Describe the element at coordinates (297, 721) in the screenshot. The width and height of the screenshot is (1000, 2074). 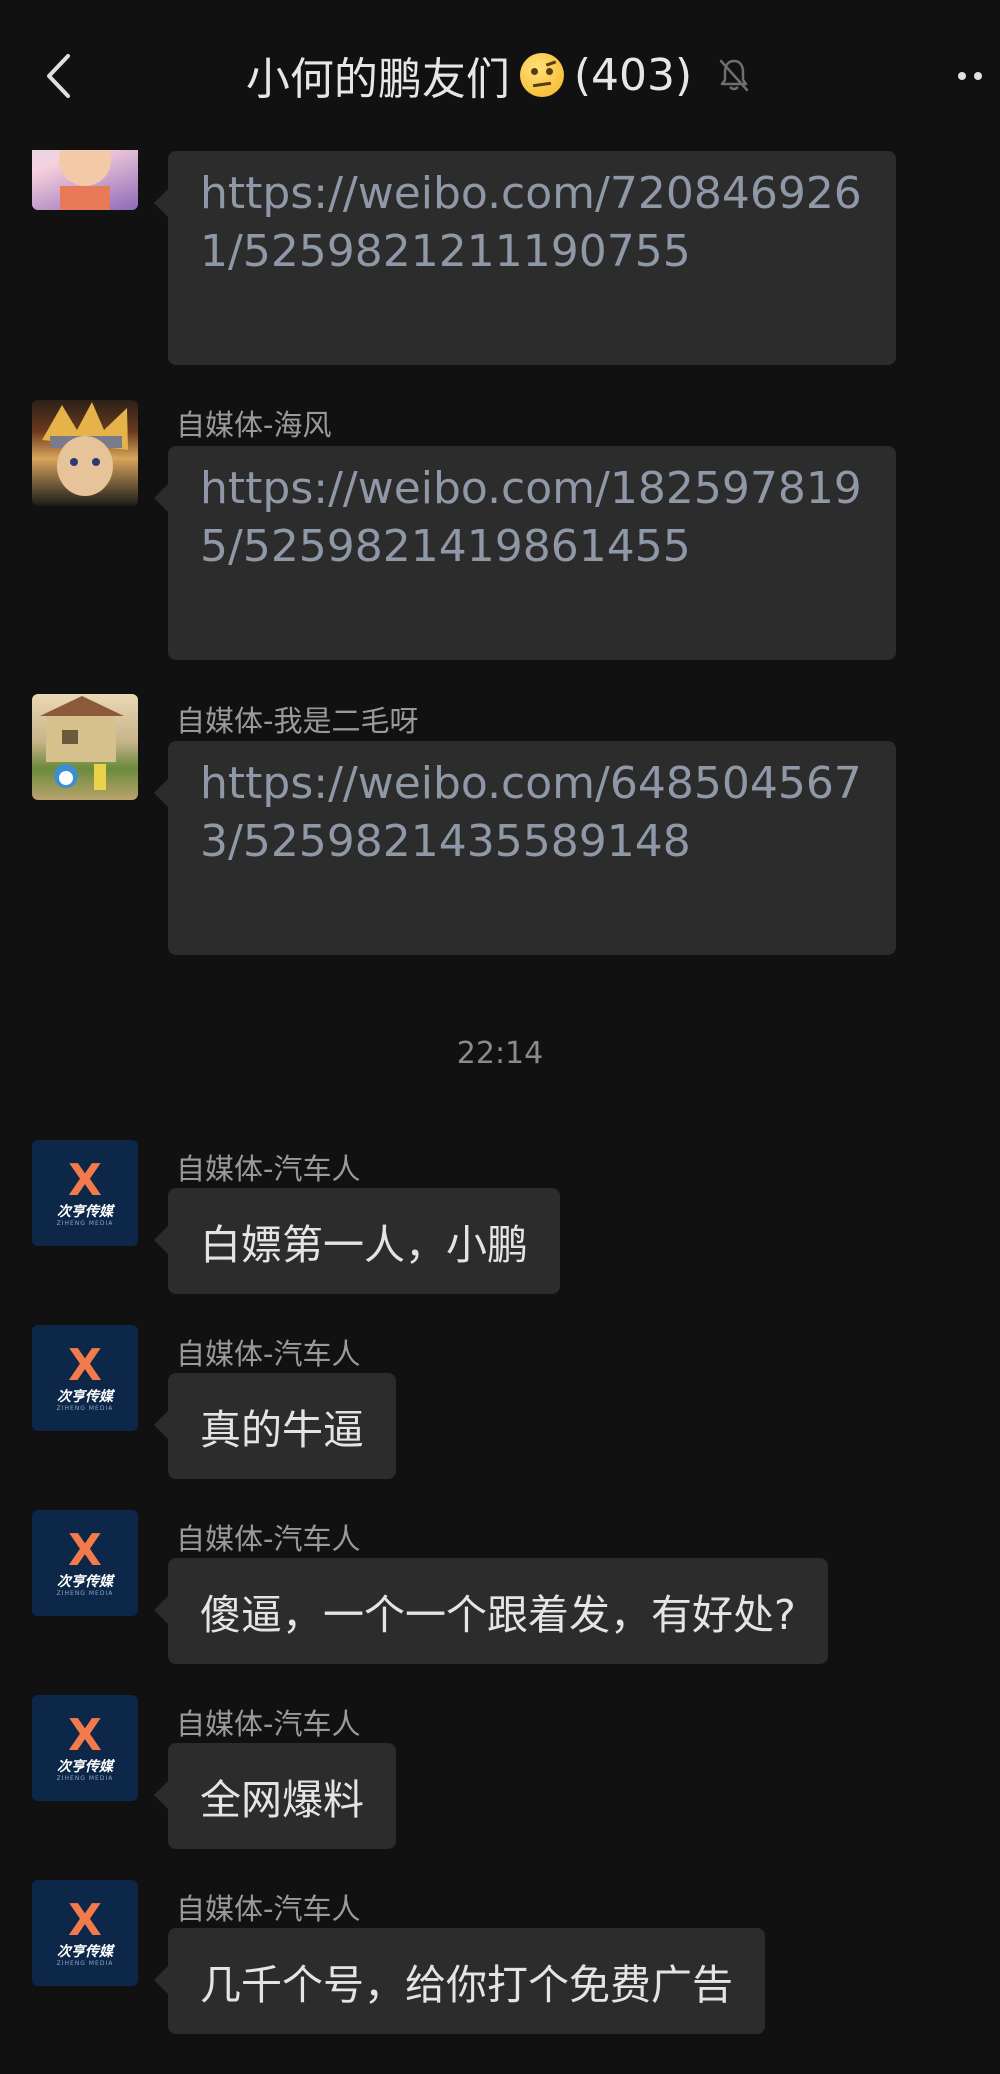
I see `sender-name: 自媒体-我是二毛呀` at that location.